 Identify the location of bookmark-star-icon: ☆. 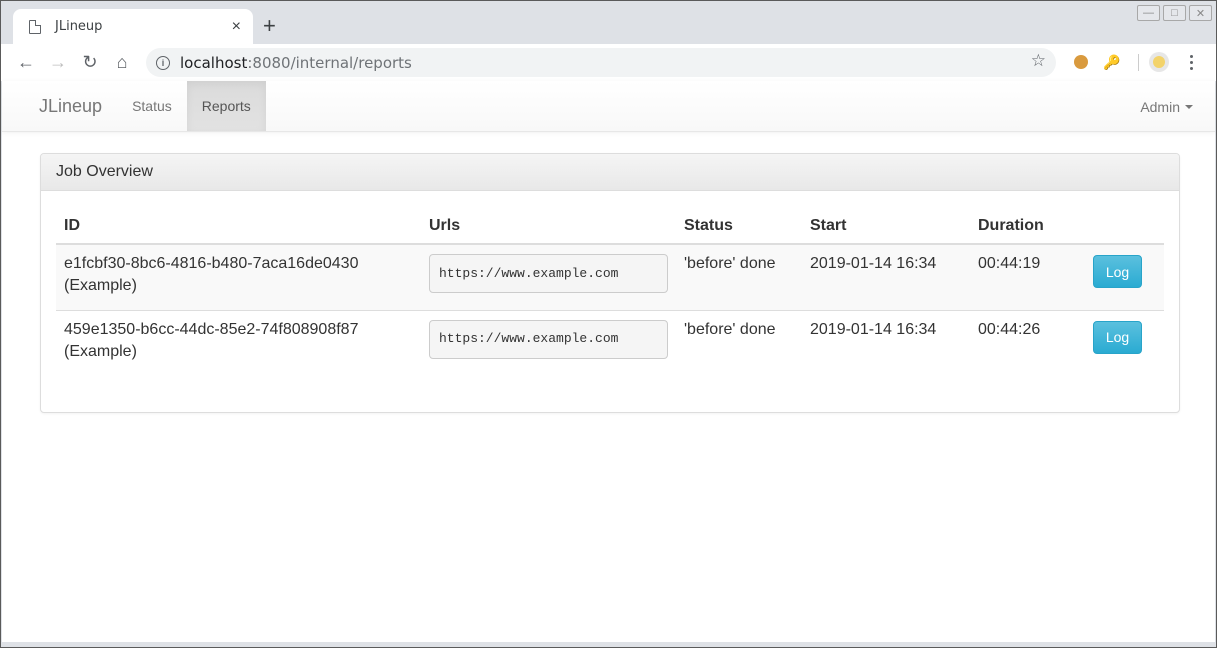
(1038, 61).